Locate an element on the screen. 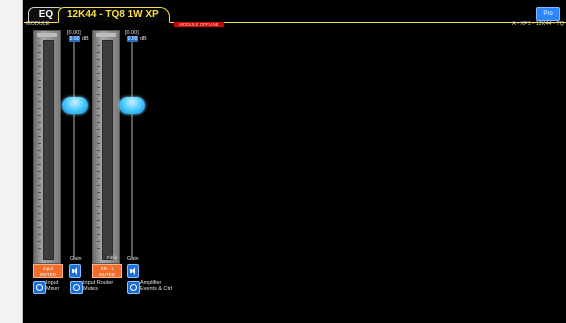  input-mute-button: Input MUTED is located at coordinates (48, 271).